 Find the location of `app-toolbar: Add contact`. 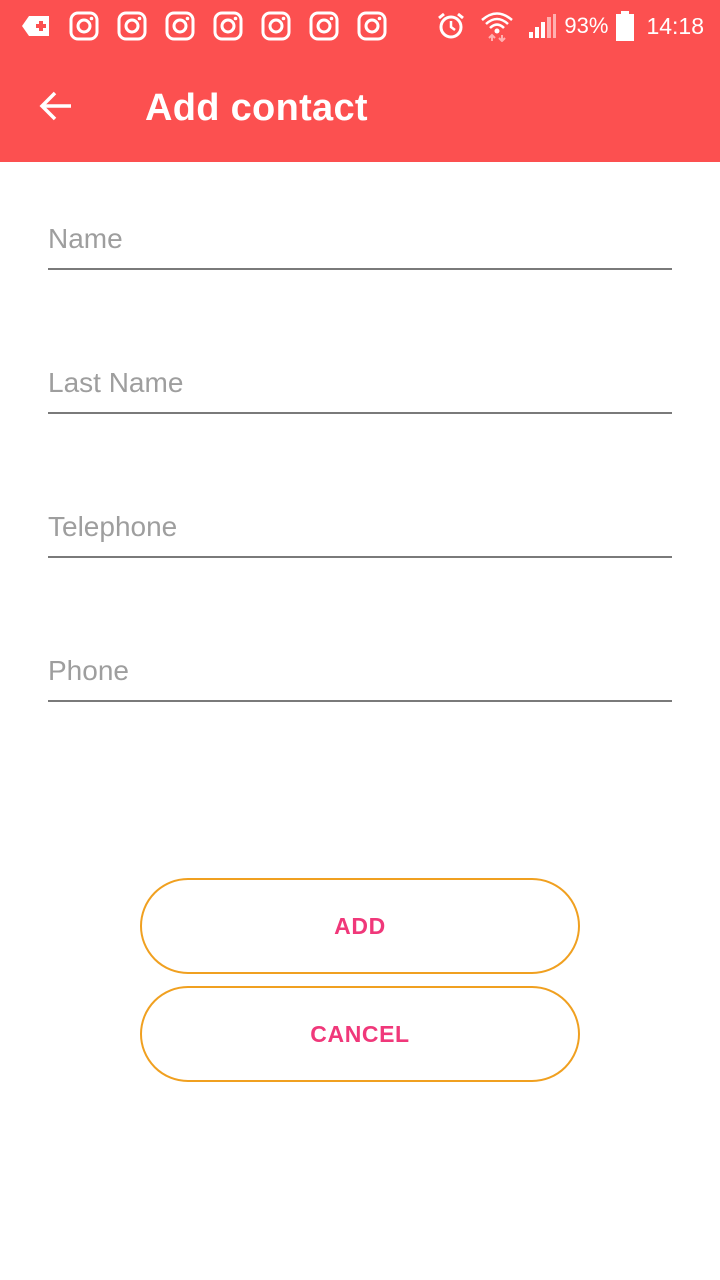

app-toolbar: Add contact is located at coordinates (360, 107).